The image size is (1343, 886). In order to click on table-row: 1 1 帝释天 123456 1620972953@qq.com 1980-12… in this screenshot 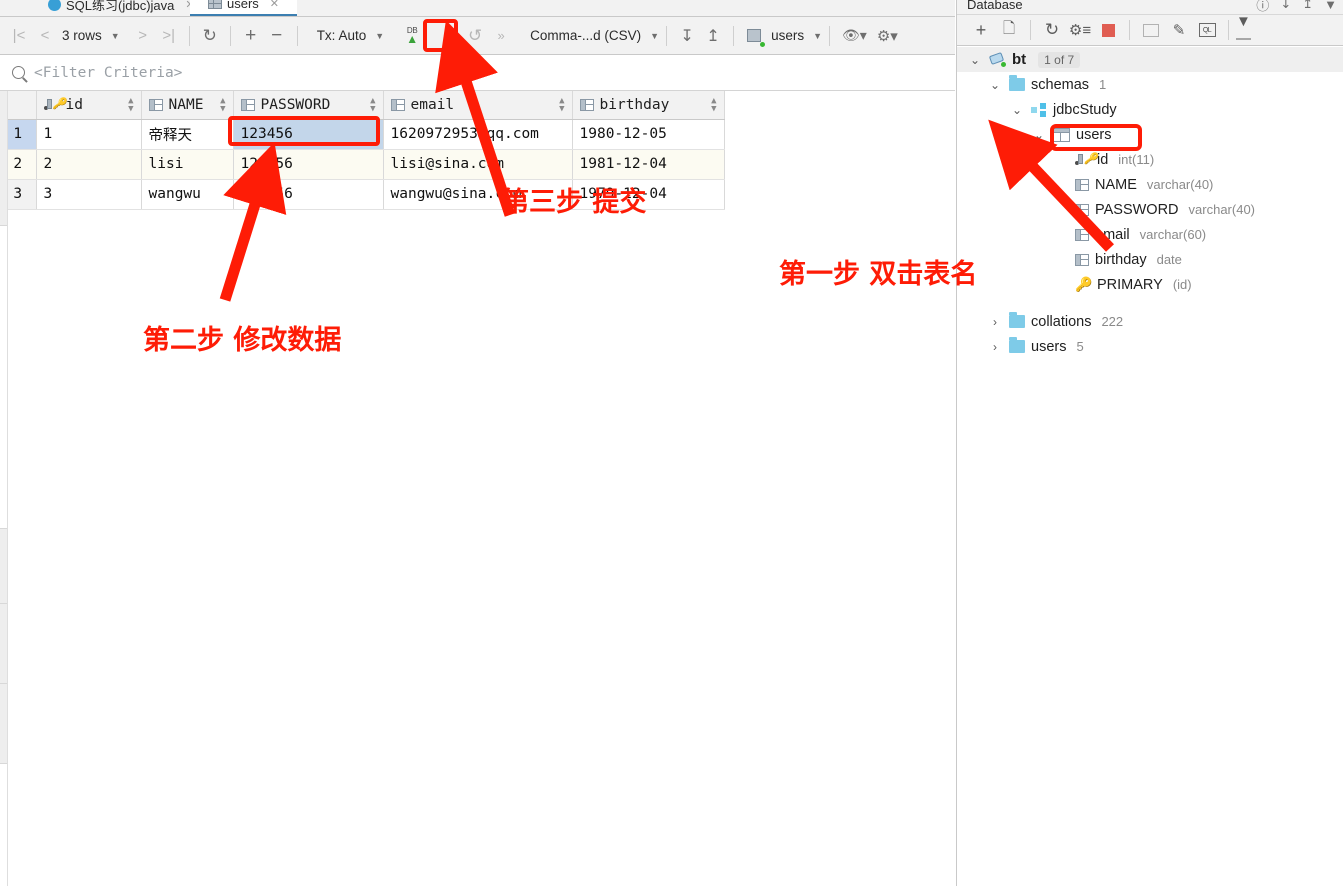, I will do `click(362, 134)`.